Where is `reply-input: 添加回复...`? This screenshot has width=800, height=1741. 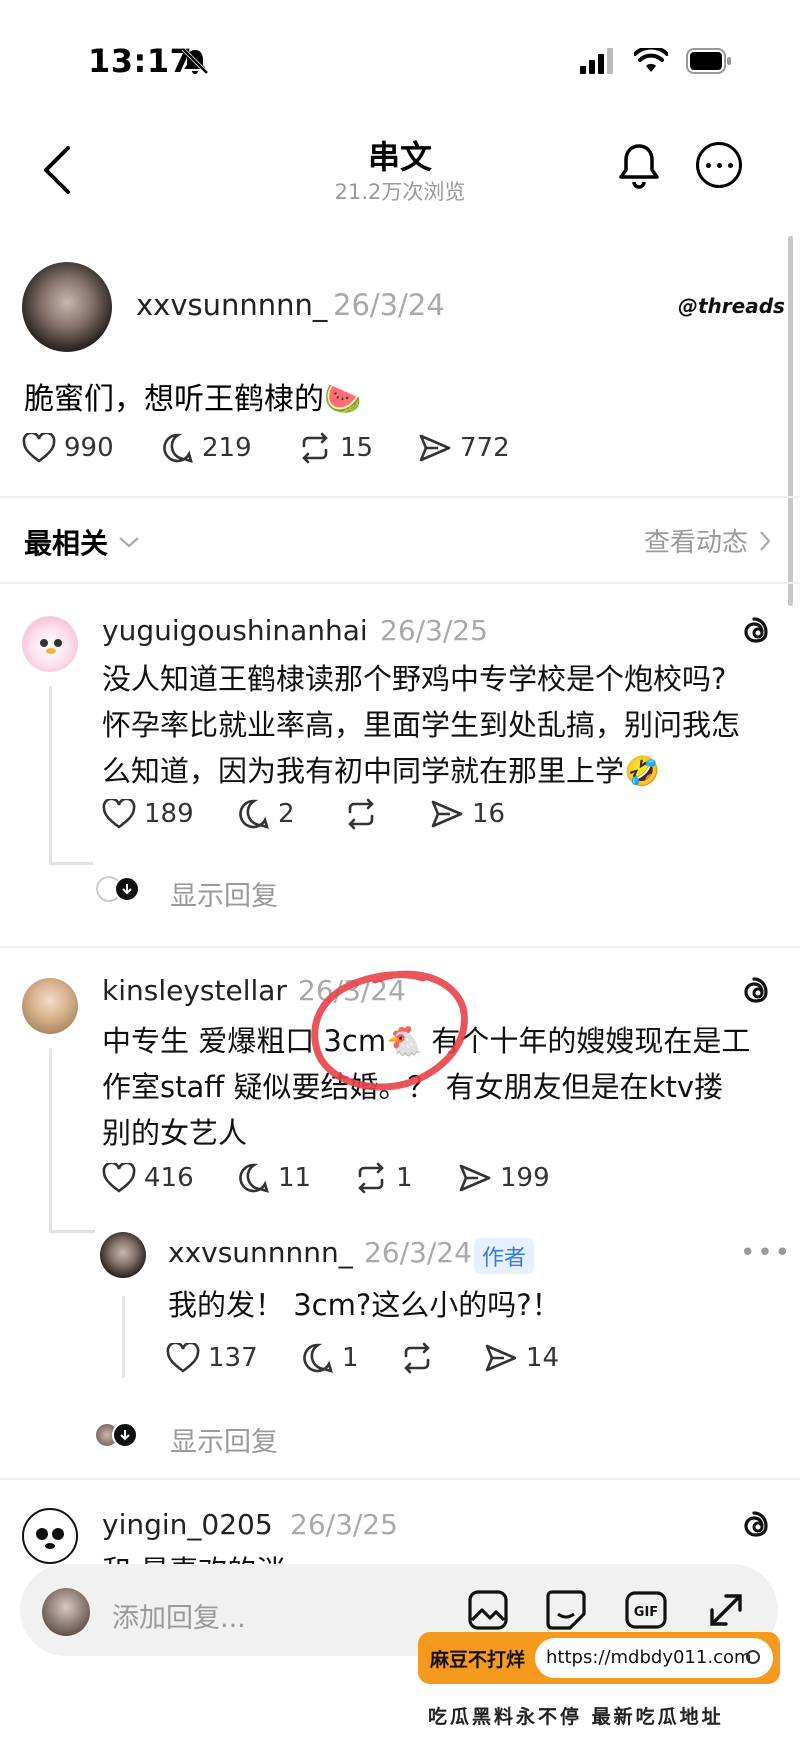
reply-input: 添加回复... is located at coordinates (179, 1615).